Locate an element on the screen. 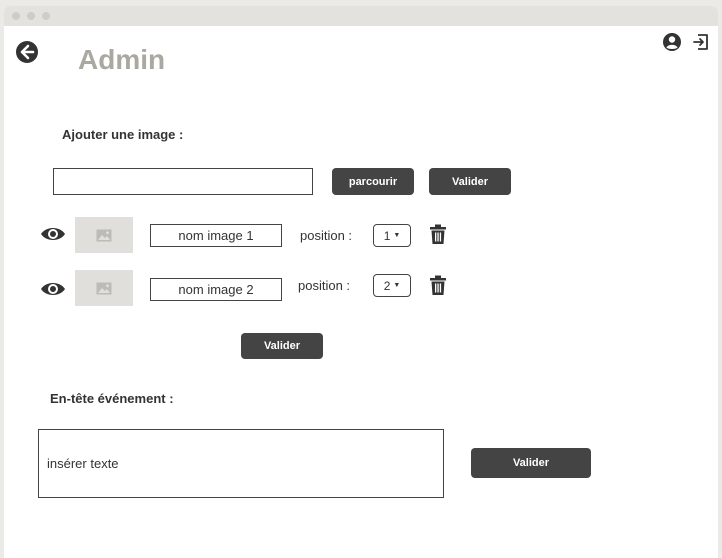  event-header-textarea: insérer texte is located at coordinates (241, 463).